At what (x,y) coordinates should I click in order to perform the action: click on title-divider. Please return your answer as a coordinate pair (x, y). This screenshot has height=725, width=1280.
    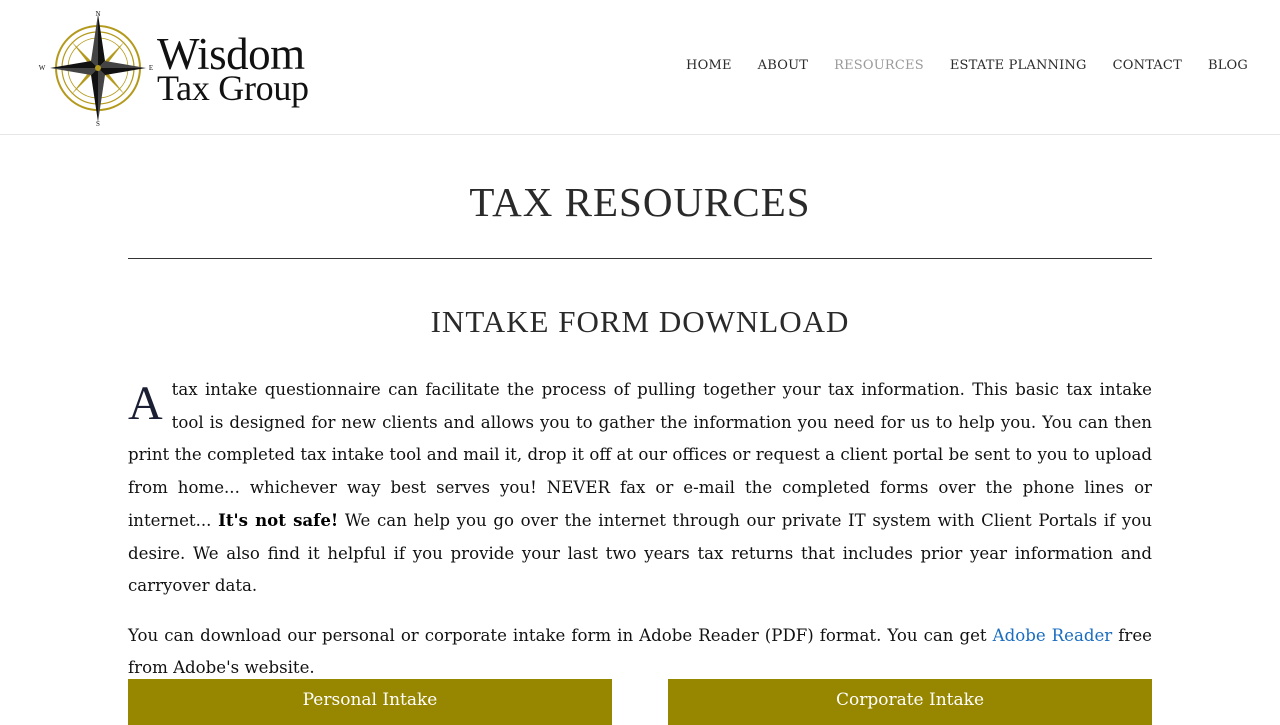
    Looking at the image, I should click on (640, 258).